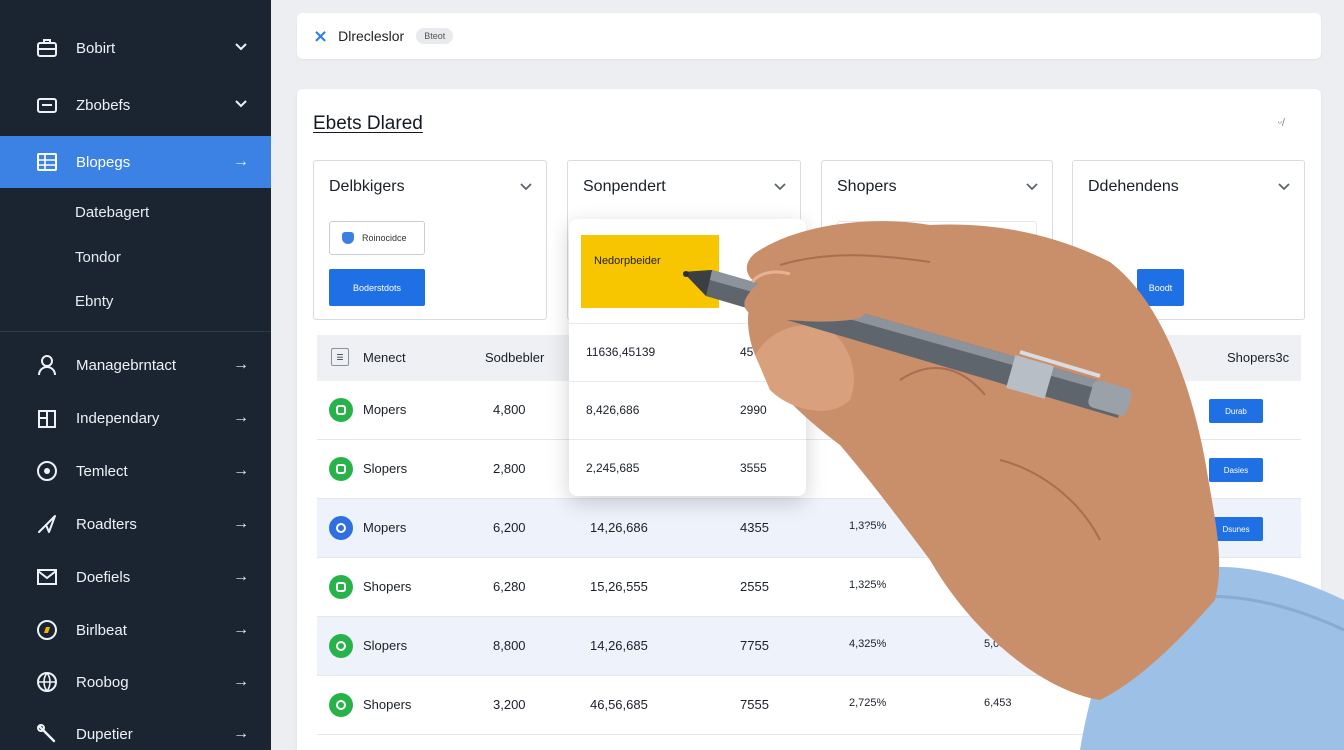 Image resolution: width=1344 pixels, height=750 pixels. What do you see at coordinates (754, 645) in the screenshot?
I see `row-count: 7755` at bounding box center [754, 645].